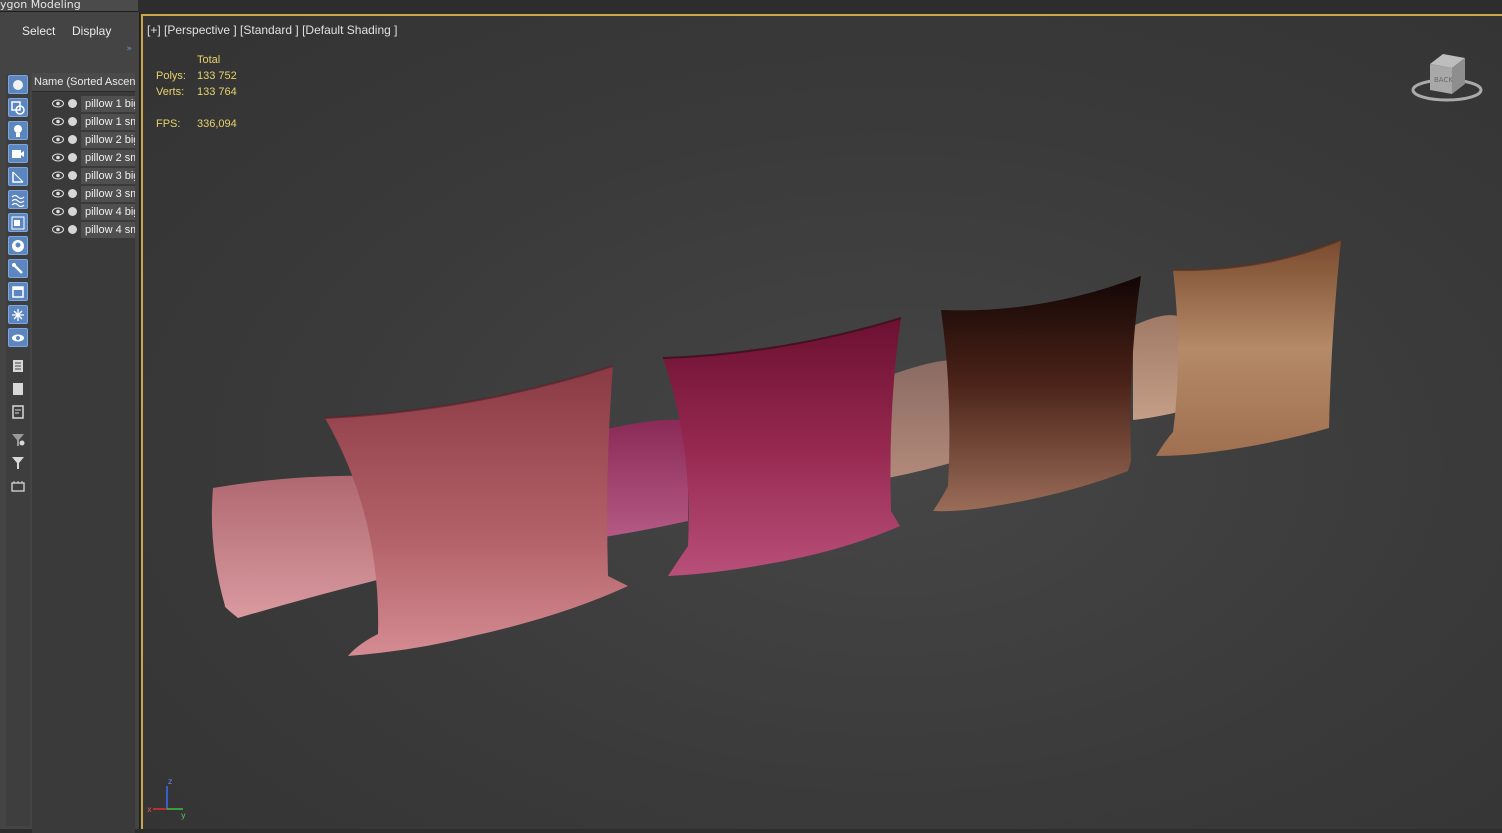 The image size is (1502, 833). I want to click on display-containers-icon, so click(18, 291).